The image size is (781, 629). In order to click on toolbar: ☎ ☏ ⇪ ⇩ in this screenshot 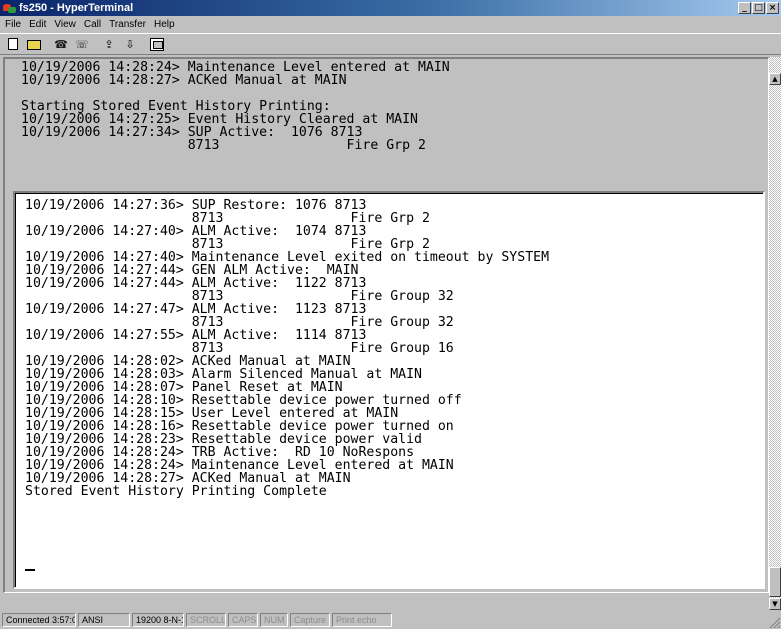, I will do `click(390, 44)`.